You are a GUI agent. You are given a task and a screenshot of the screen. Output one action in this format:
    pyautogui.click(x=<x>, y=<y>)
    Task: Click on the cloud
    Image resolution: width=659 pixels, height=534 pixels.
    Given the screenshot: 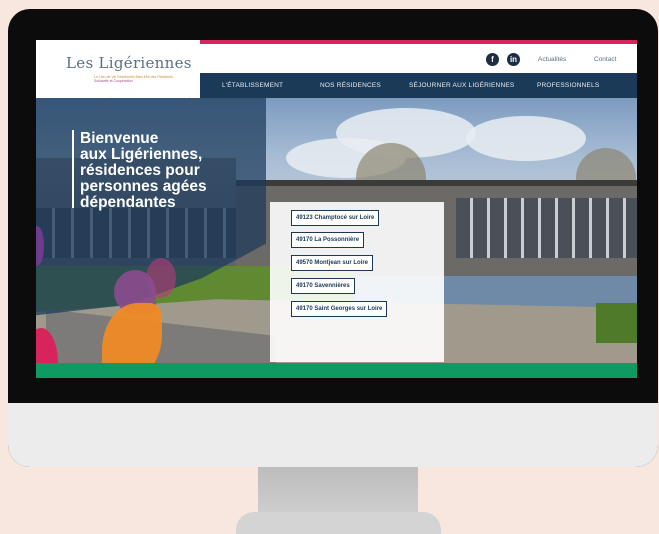 What is the action you would take?
    pyautogui.click(x=526, y=138)
    